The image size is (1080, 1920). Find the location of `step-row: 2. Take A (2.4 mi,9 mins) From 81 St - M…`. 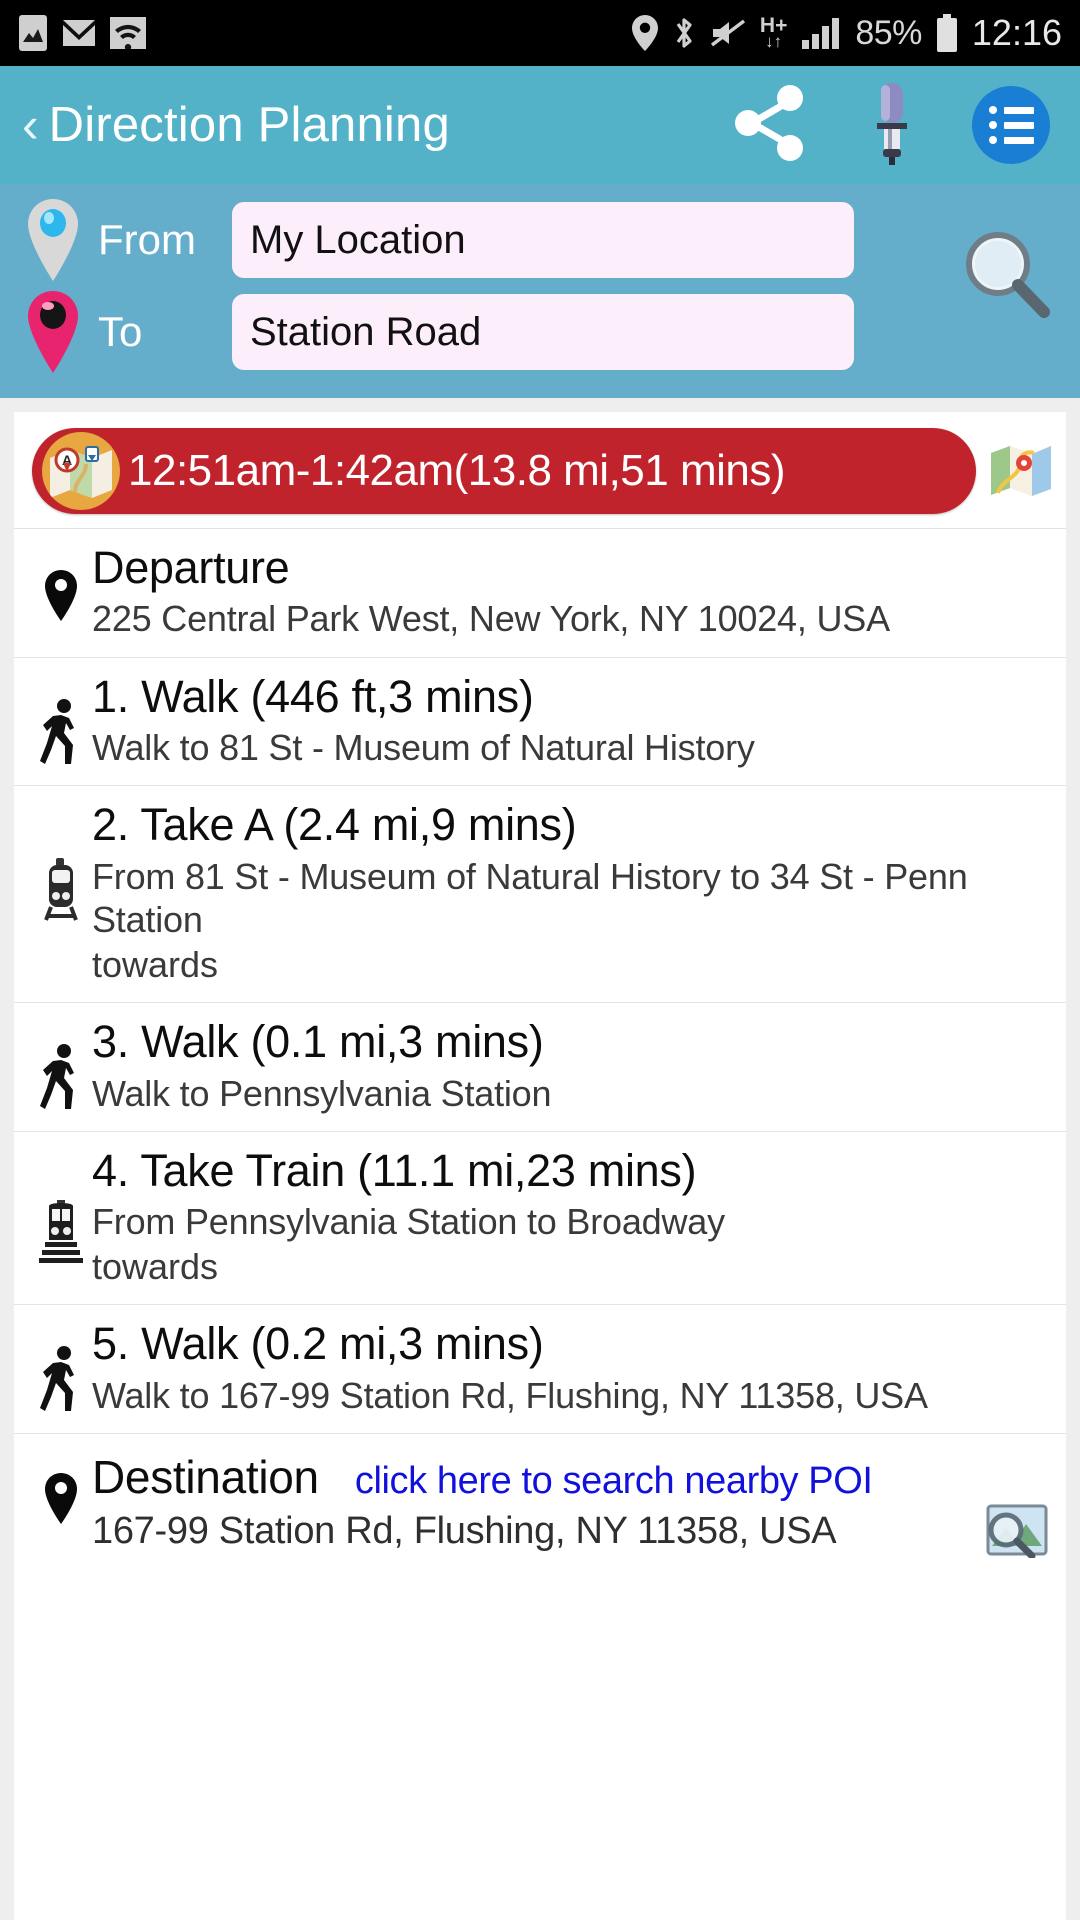

step-row: 2. Take A (2.4 mi,9 mins) From 81 St - M… is located at coordinates (540, 895).